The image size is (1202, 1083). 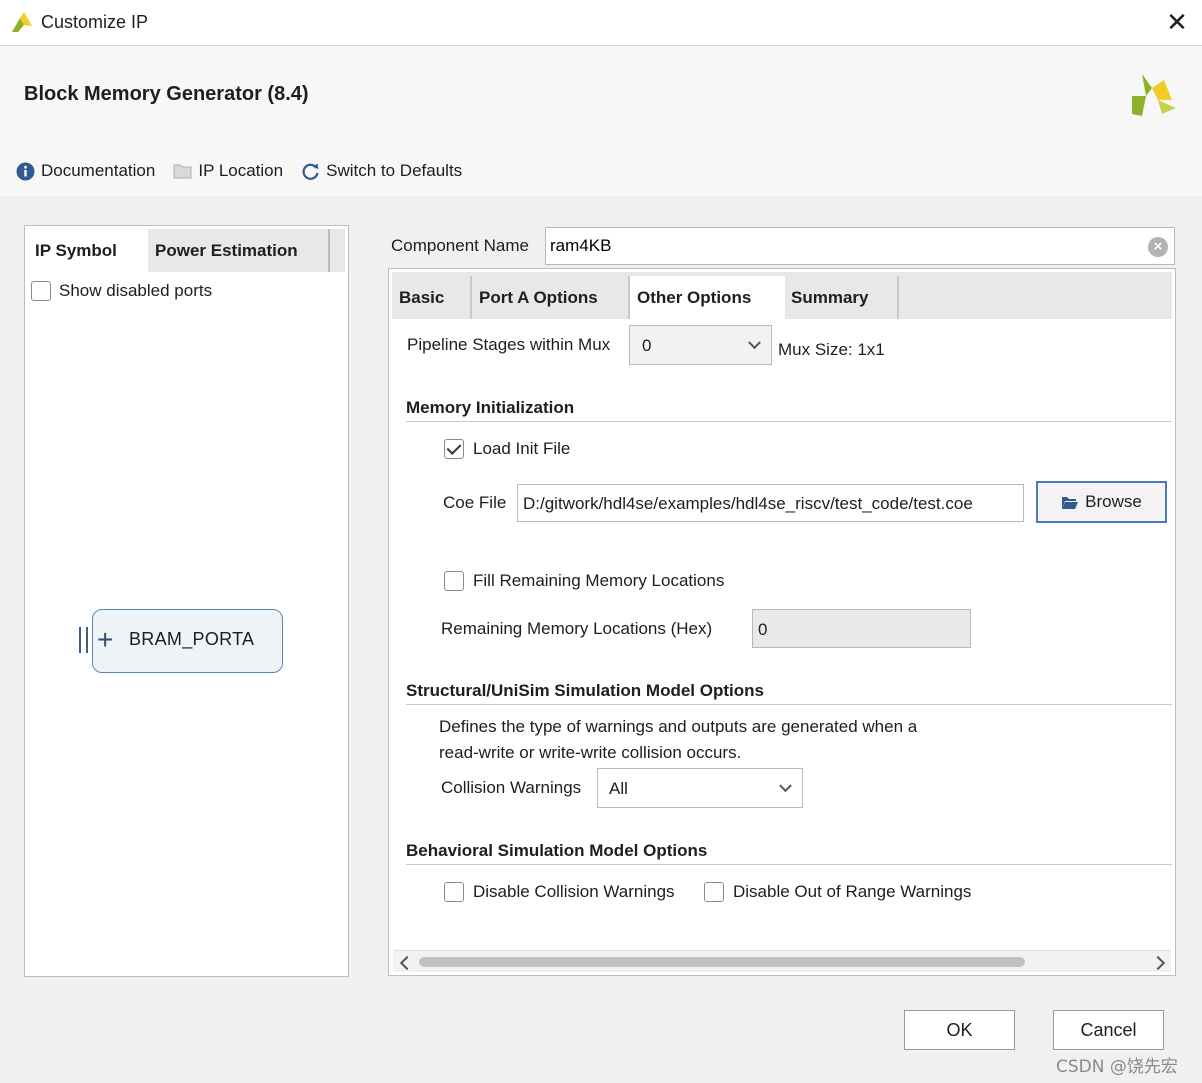 What do you see at coordinates (509, 344) in the screenshot?
I see `pipeline-stages-label: Pipeline Stages within Mux` at bounding box center [509, 344].